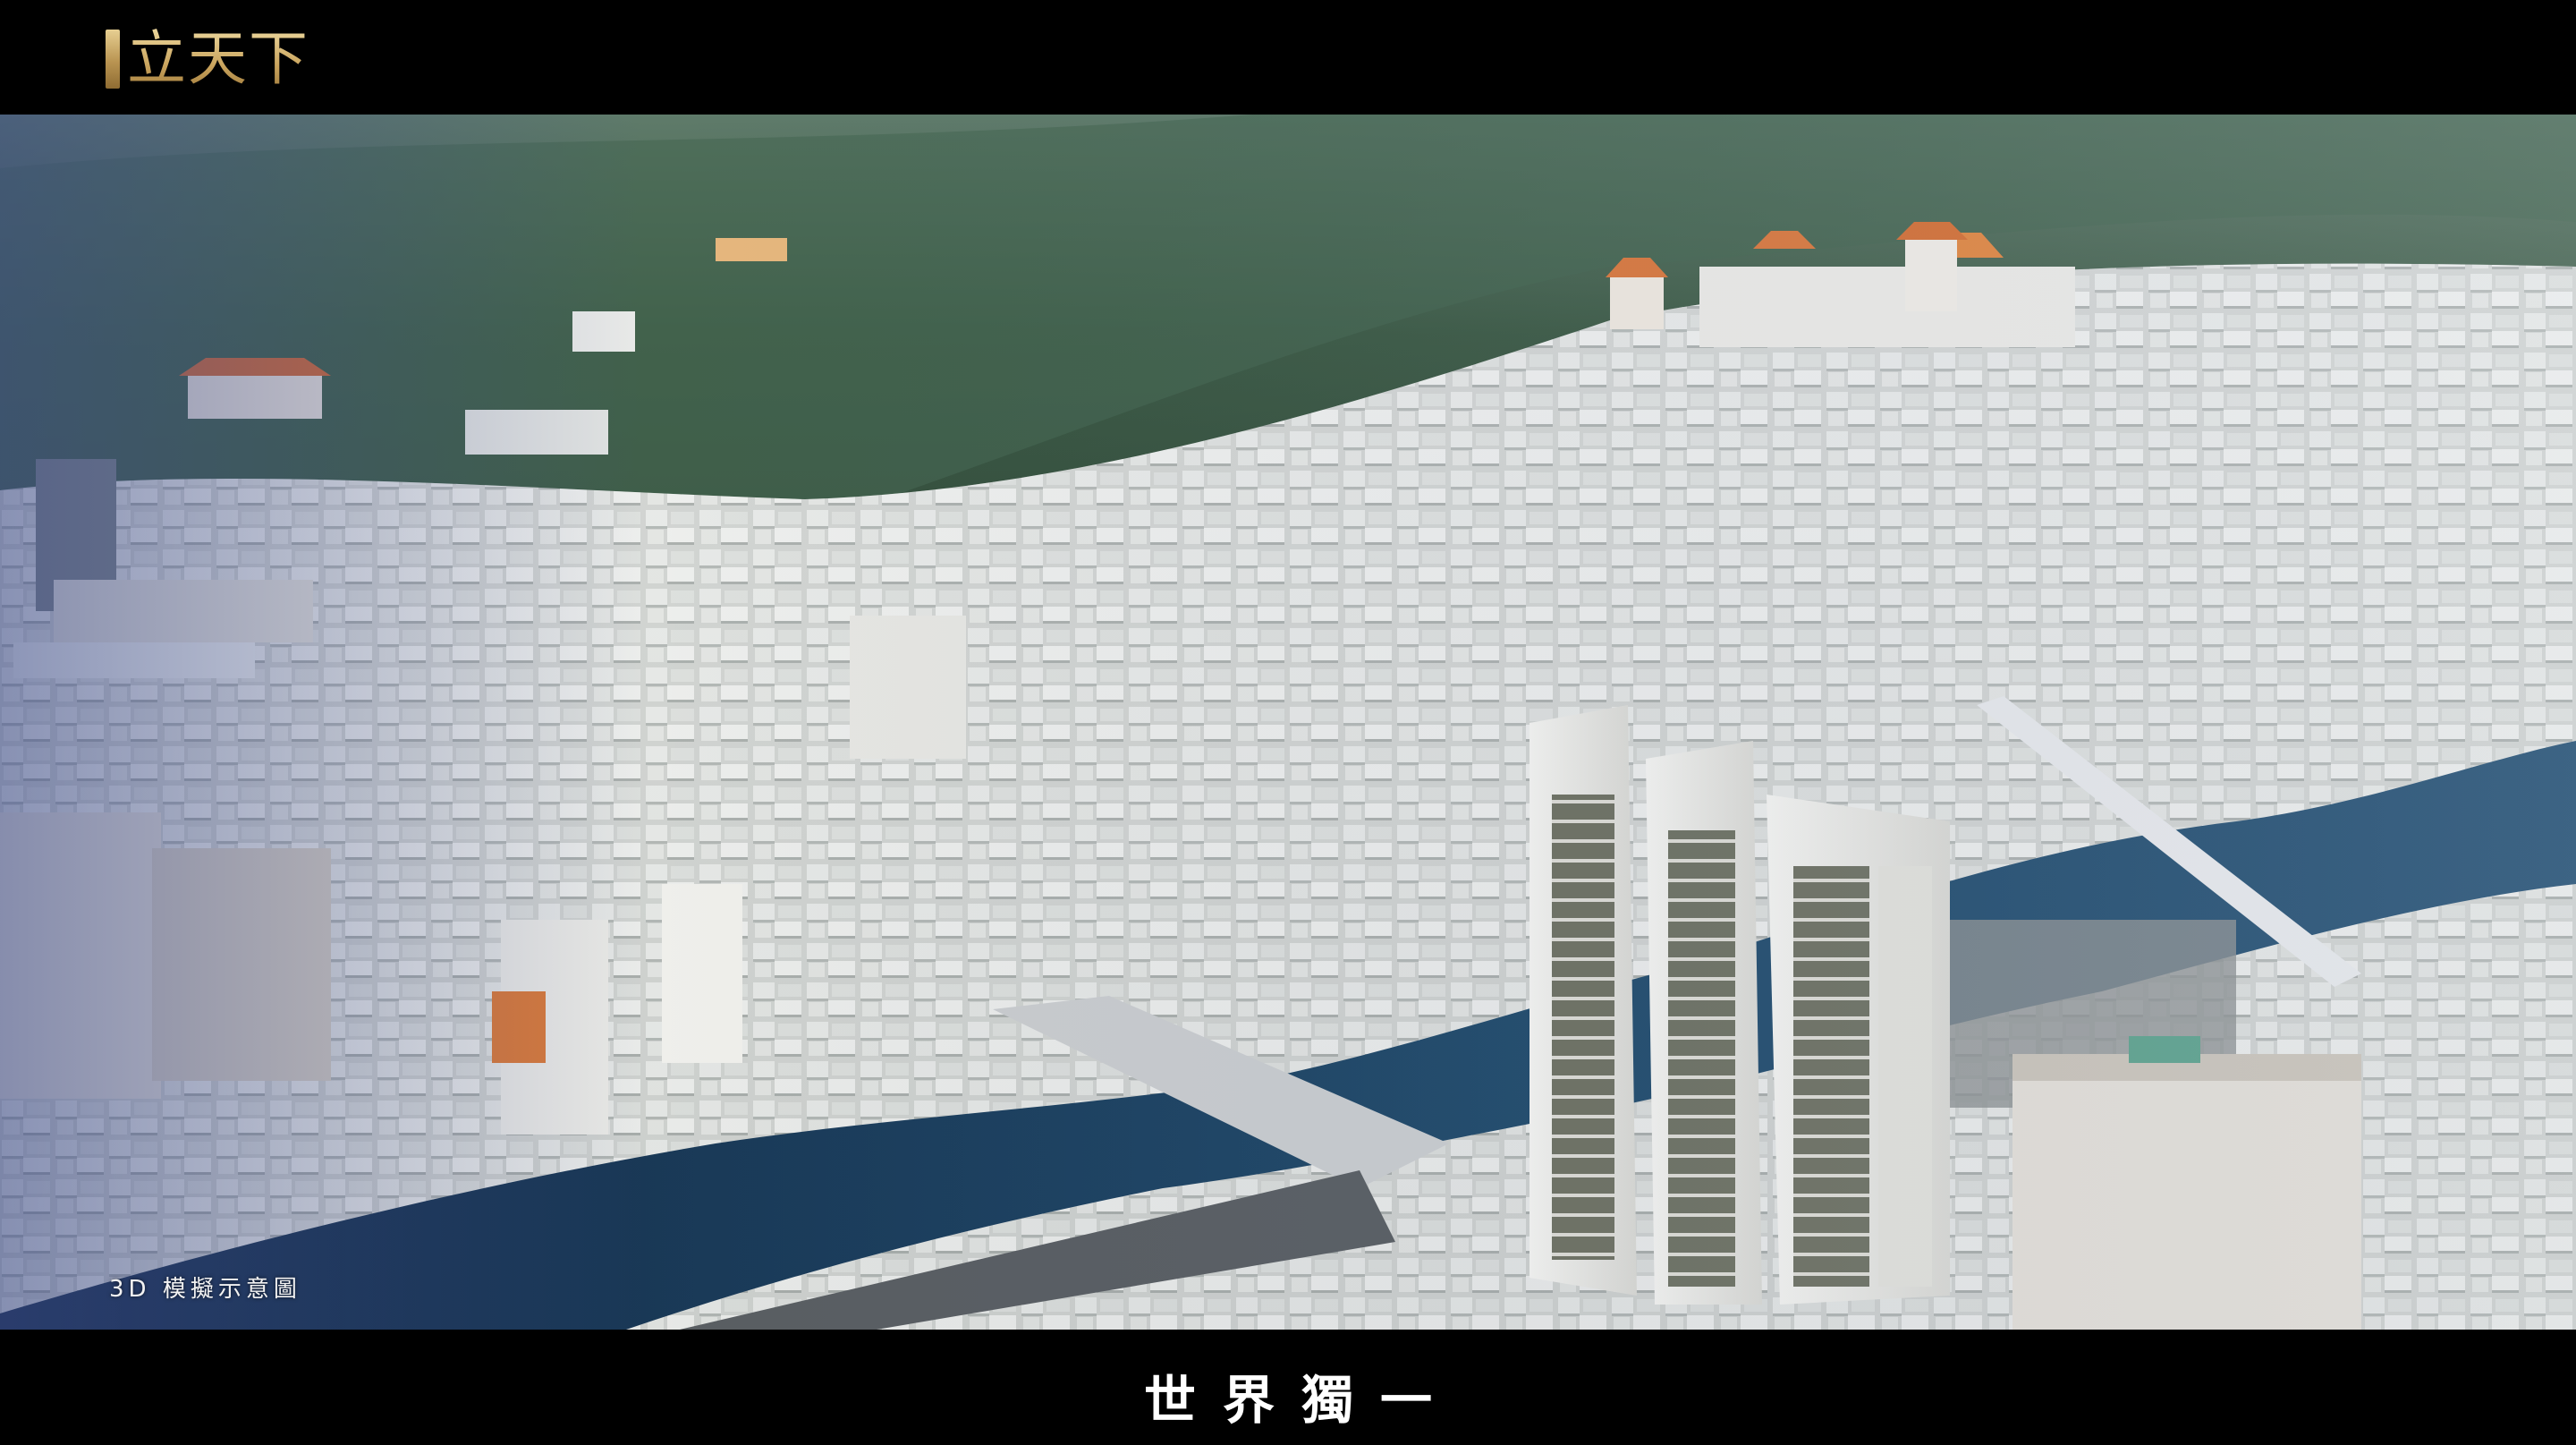 The height and width of the screenshot is (1445, 2576). I want to click on brand-logo: 立天下, so click(207, 59).